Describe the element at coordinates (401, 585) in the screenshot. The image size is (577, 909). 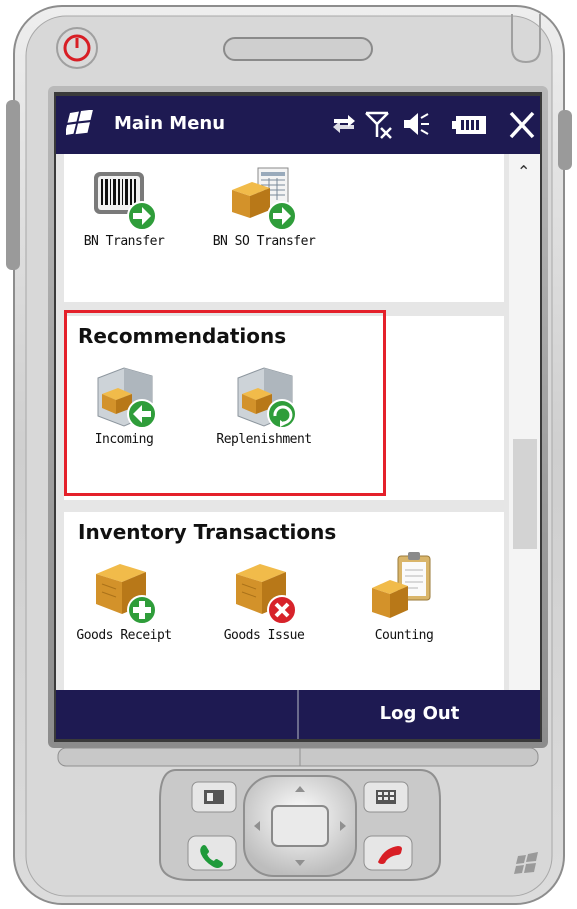
I see `clipboard-box-icon` at that location.